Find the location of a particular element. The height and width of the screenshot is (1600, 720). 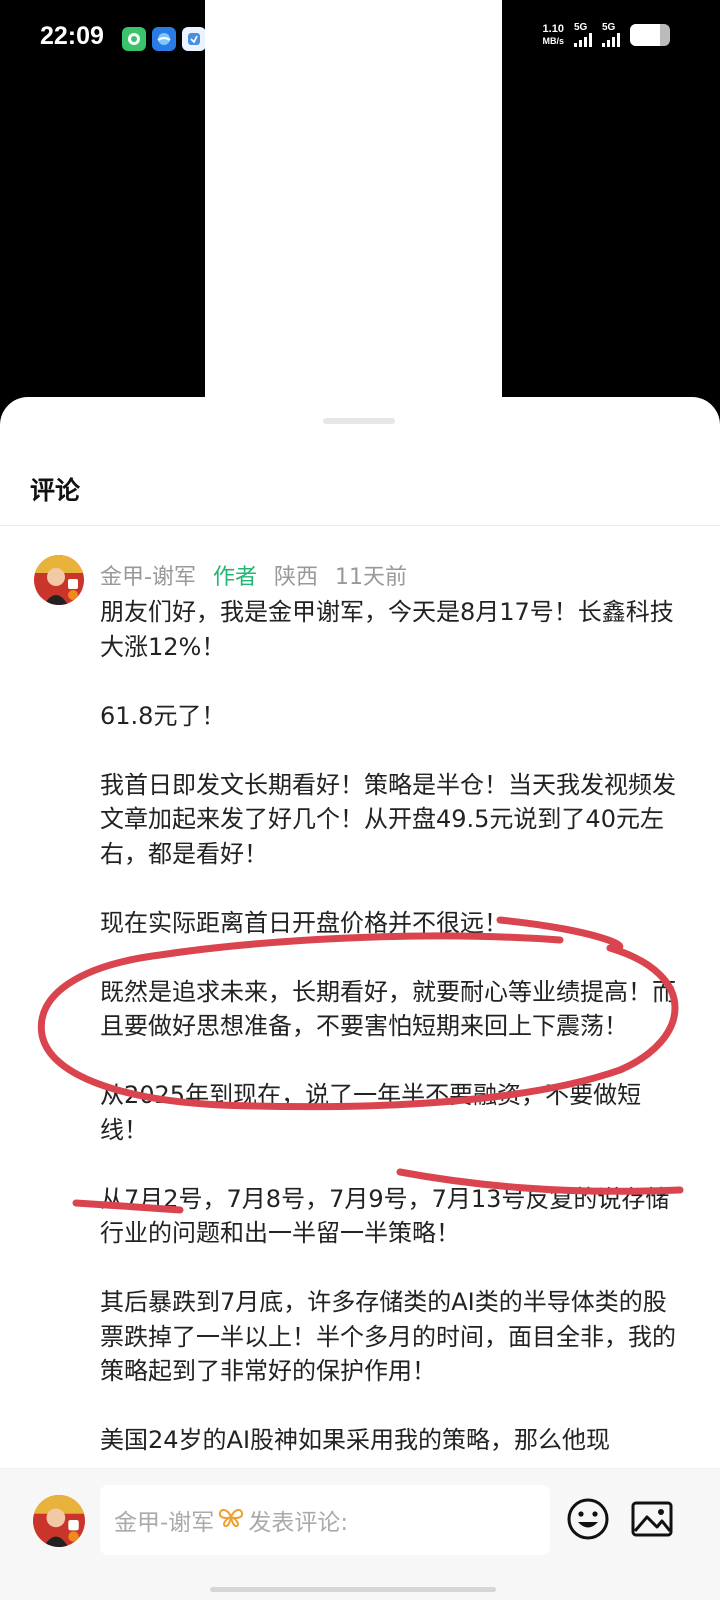

battery-fill is located at coordinates (645, 34).